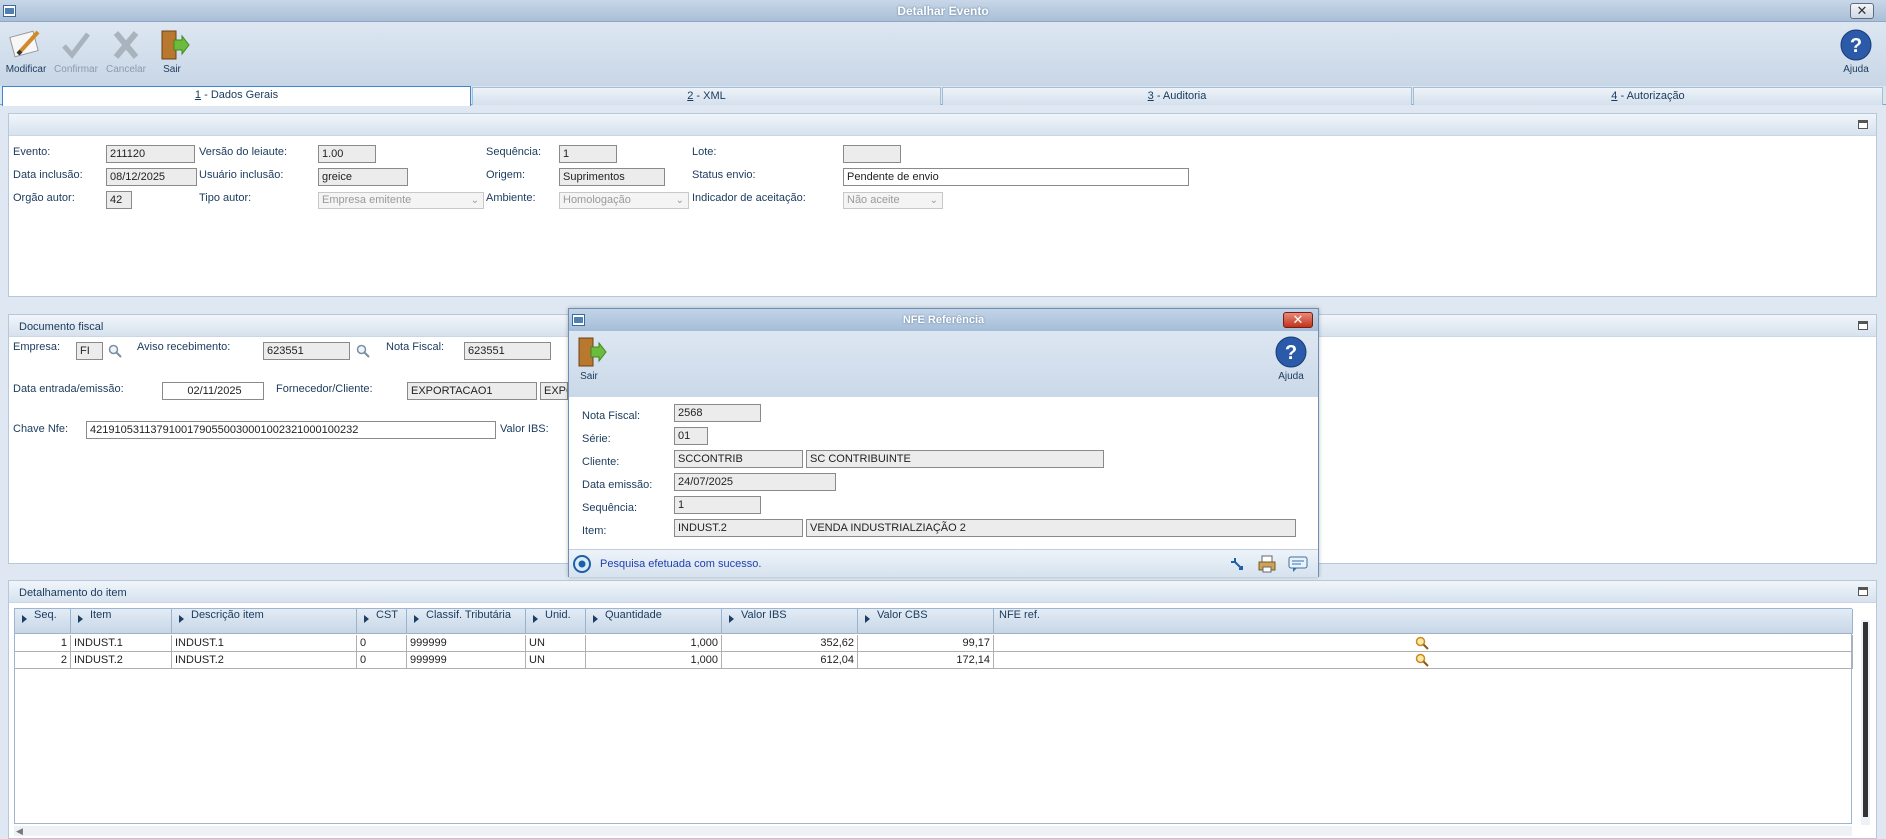  Describe the element at coordinates (612, 177) in the screenshot. I see `origem-field: Suprimentos` at that location.